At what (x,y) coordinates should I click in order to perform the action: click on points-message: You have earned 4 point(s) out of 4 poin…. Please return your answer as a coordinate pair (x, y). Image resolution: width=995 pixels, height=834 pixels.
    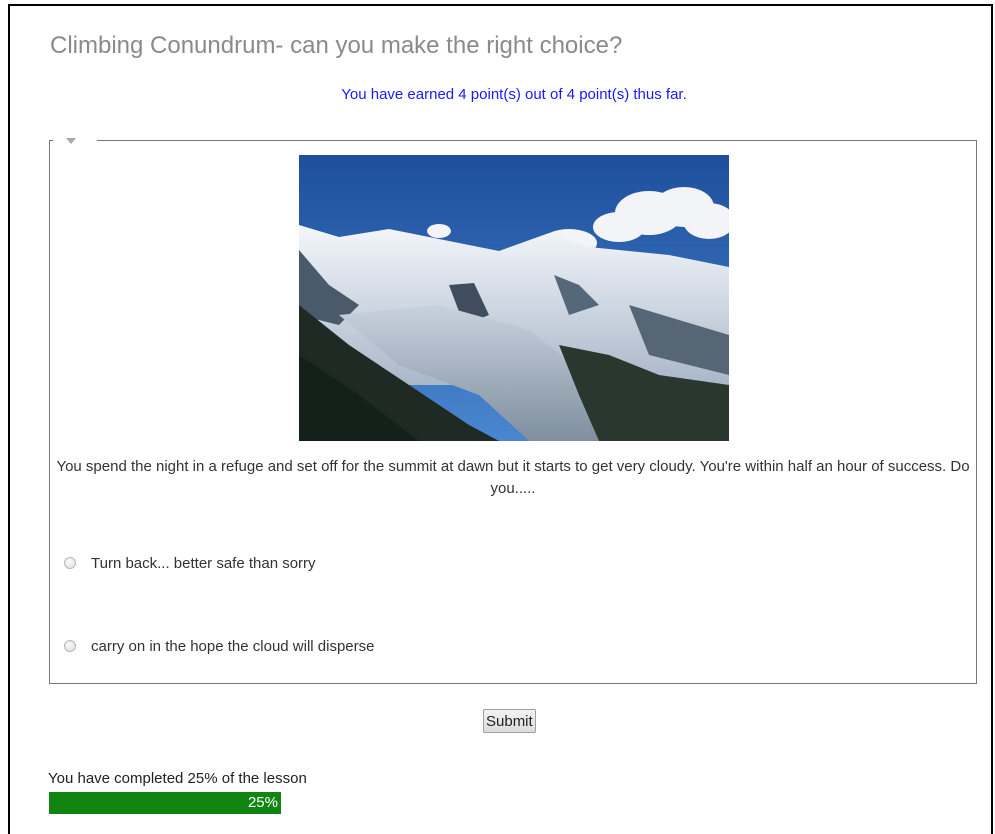
    Looking at the image, I should click on (514, 94).